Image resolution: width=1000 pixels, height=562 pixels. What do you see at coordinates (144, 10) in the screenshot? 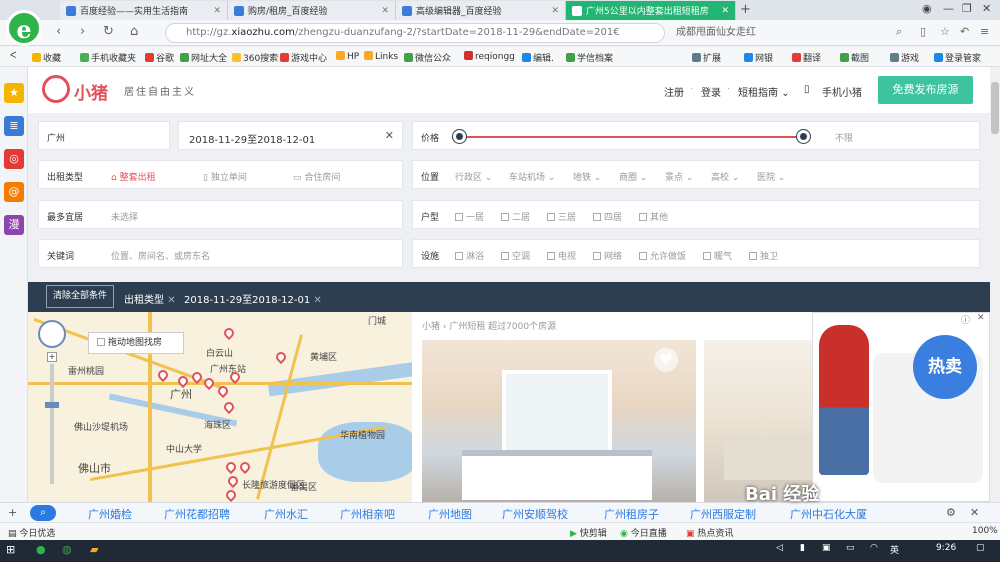
I see `tab-baidu-jingyan: 百度经验——实用生活指南 ✕` at bounding box center [144, 10].